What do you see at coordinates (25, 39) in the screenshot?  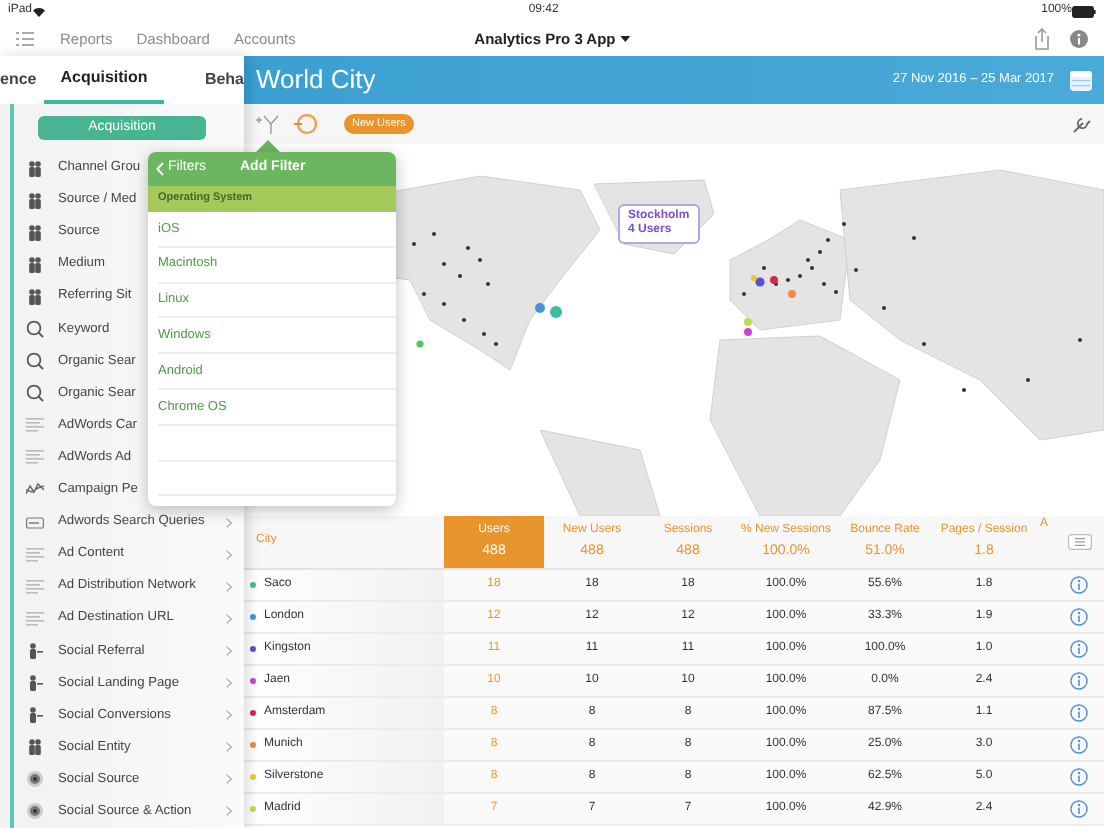 I see `menu-icon` at bounding box center [25, 39].